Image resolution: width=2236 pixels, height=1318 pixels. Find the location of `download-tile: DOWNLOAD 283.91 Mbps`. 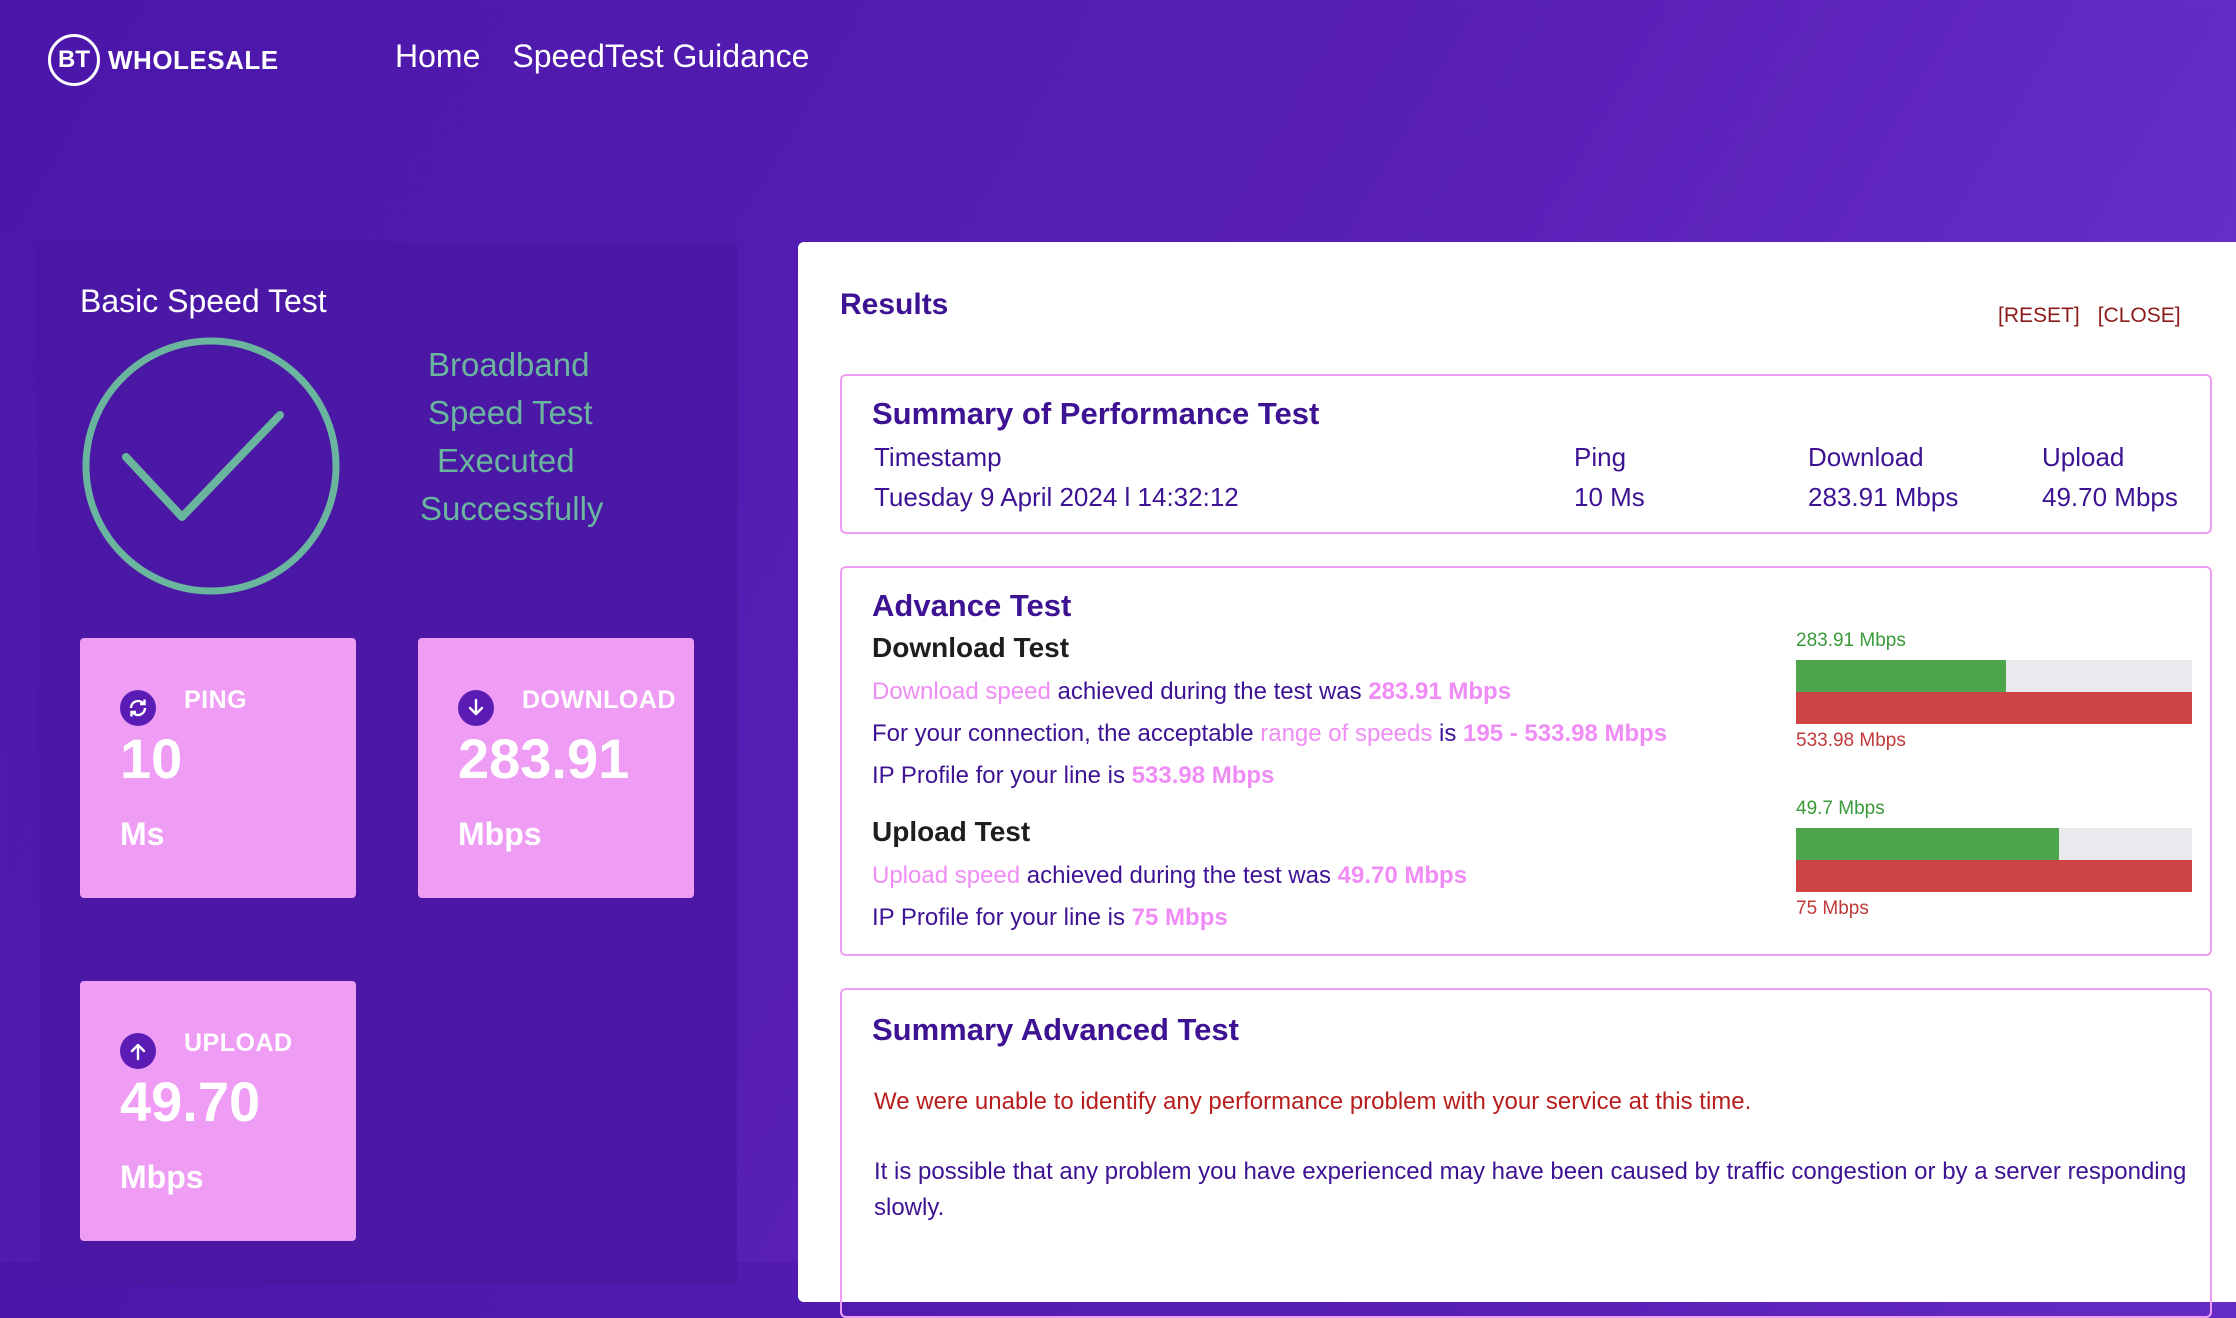

download-tile: DOWNLOAD 283.91 Mbps is located at coordinates (556, 768).